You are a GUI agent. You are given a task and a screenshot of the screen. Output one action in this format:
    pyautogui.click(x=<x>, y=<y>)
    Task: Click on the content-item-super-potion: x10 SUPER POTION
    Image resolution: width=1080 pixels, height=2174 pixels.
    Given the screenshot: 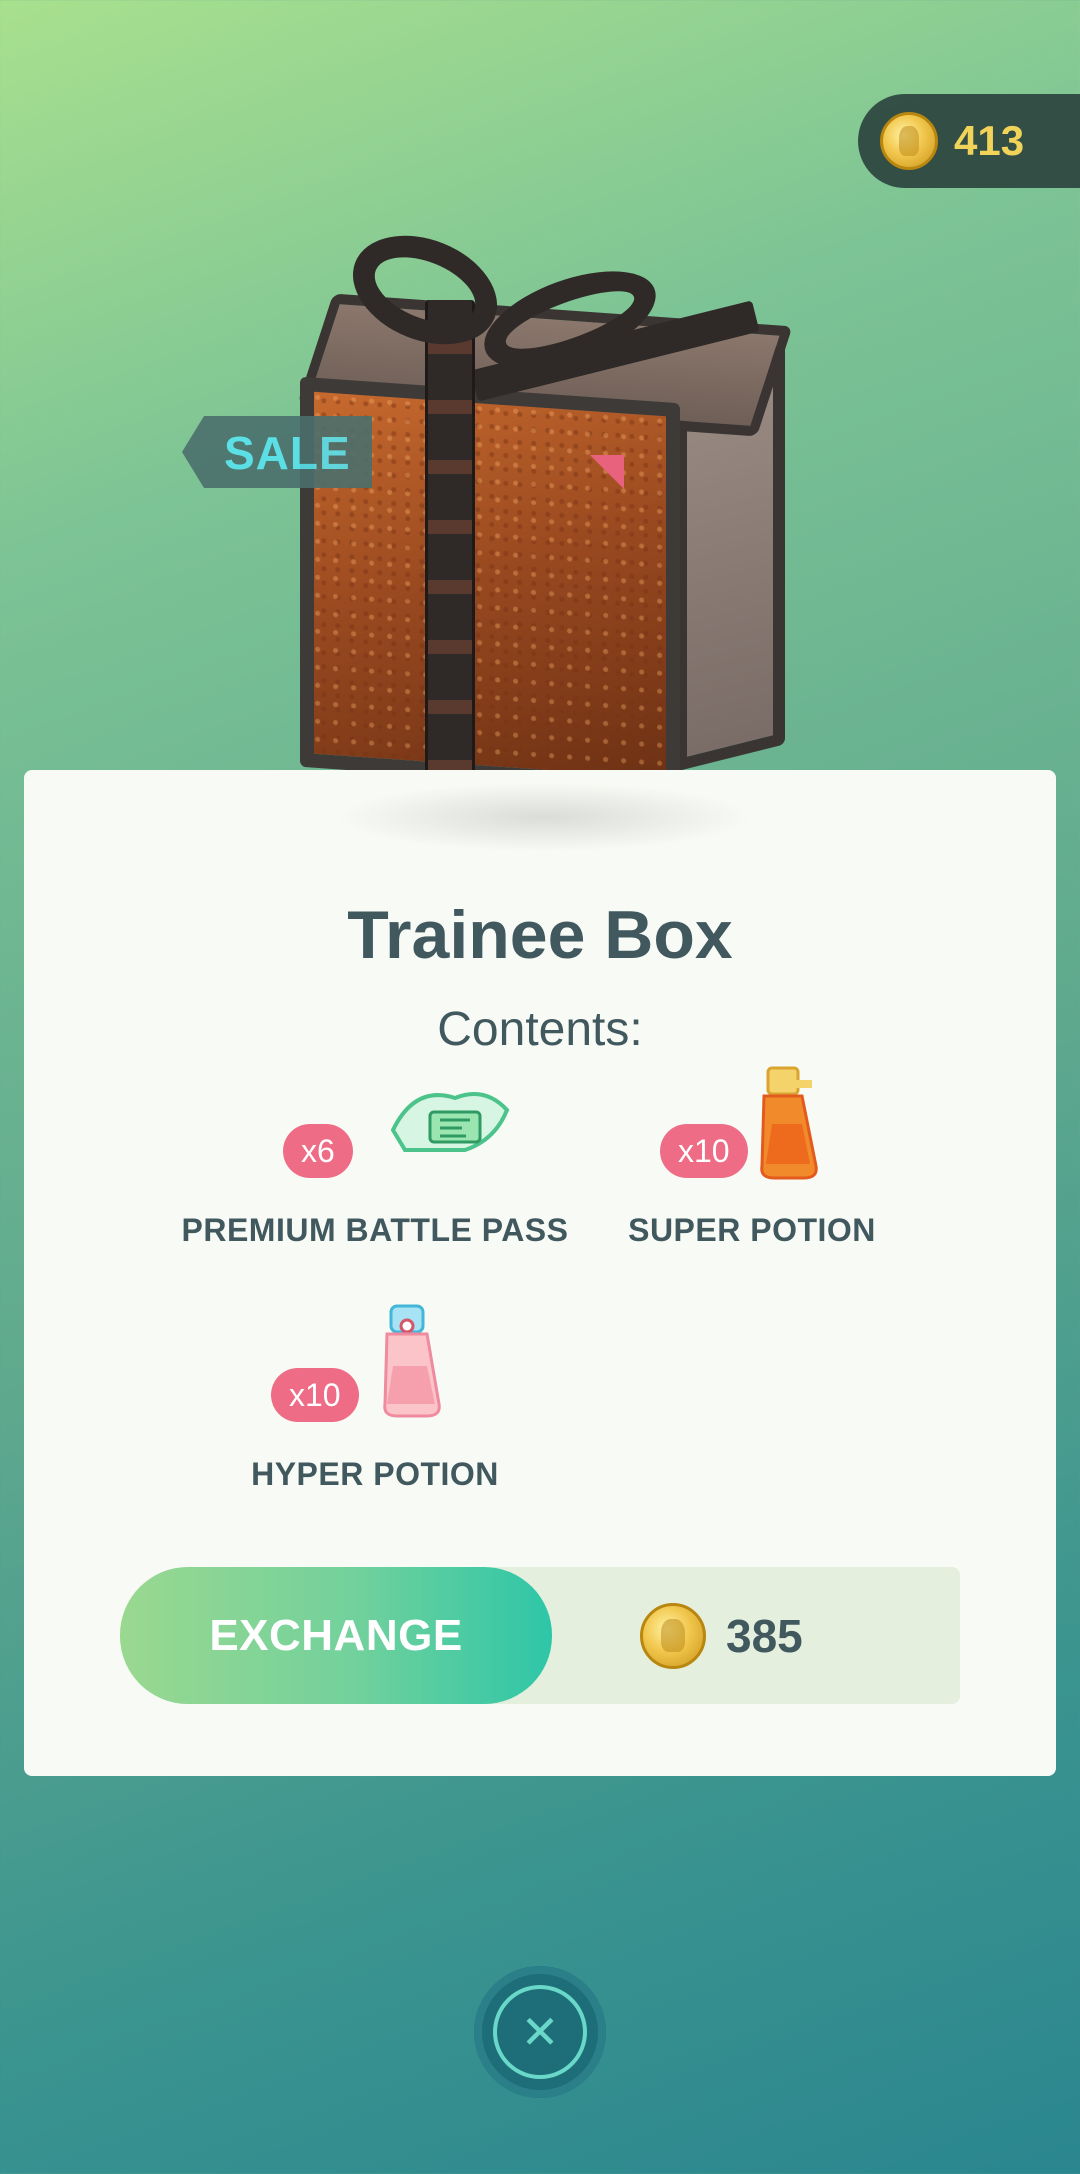 What is the action you would take?
    pyautogui.click(x=752, y=1168)
    